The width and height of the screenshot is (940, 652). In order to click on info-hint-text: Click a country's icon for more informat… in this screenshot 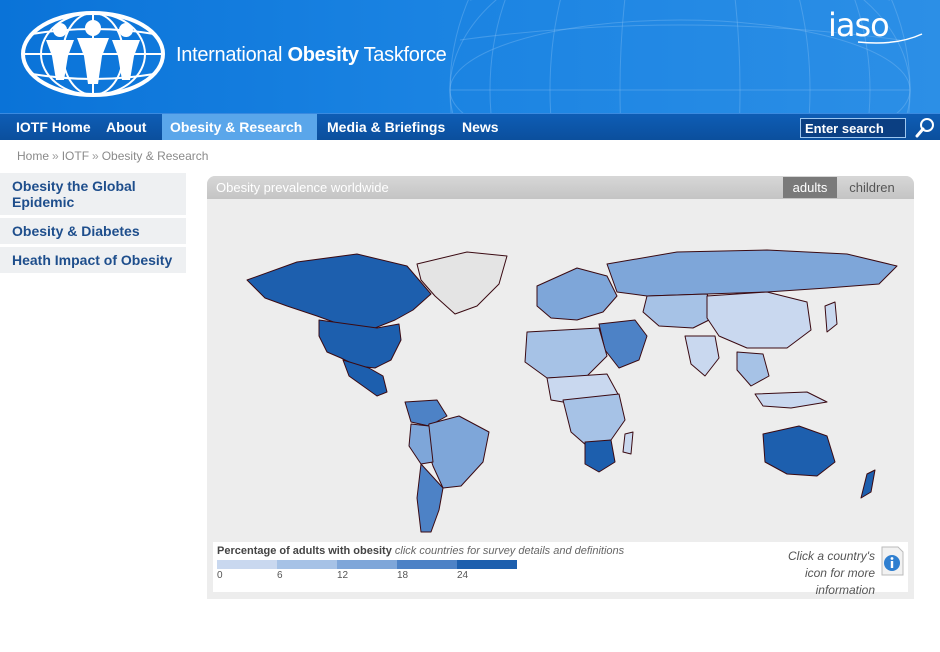, I will do `click(831, 573)`.